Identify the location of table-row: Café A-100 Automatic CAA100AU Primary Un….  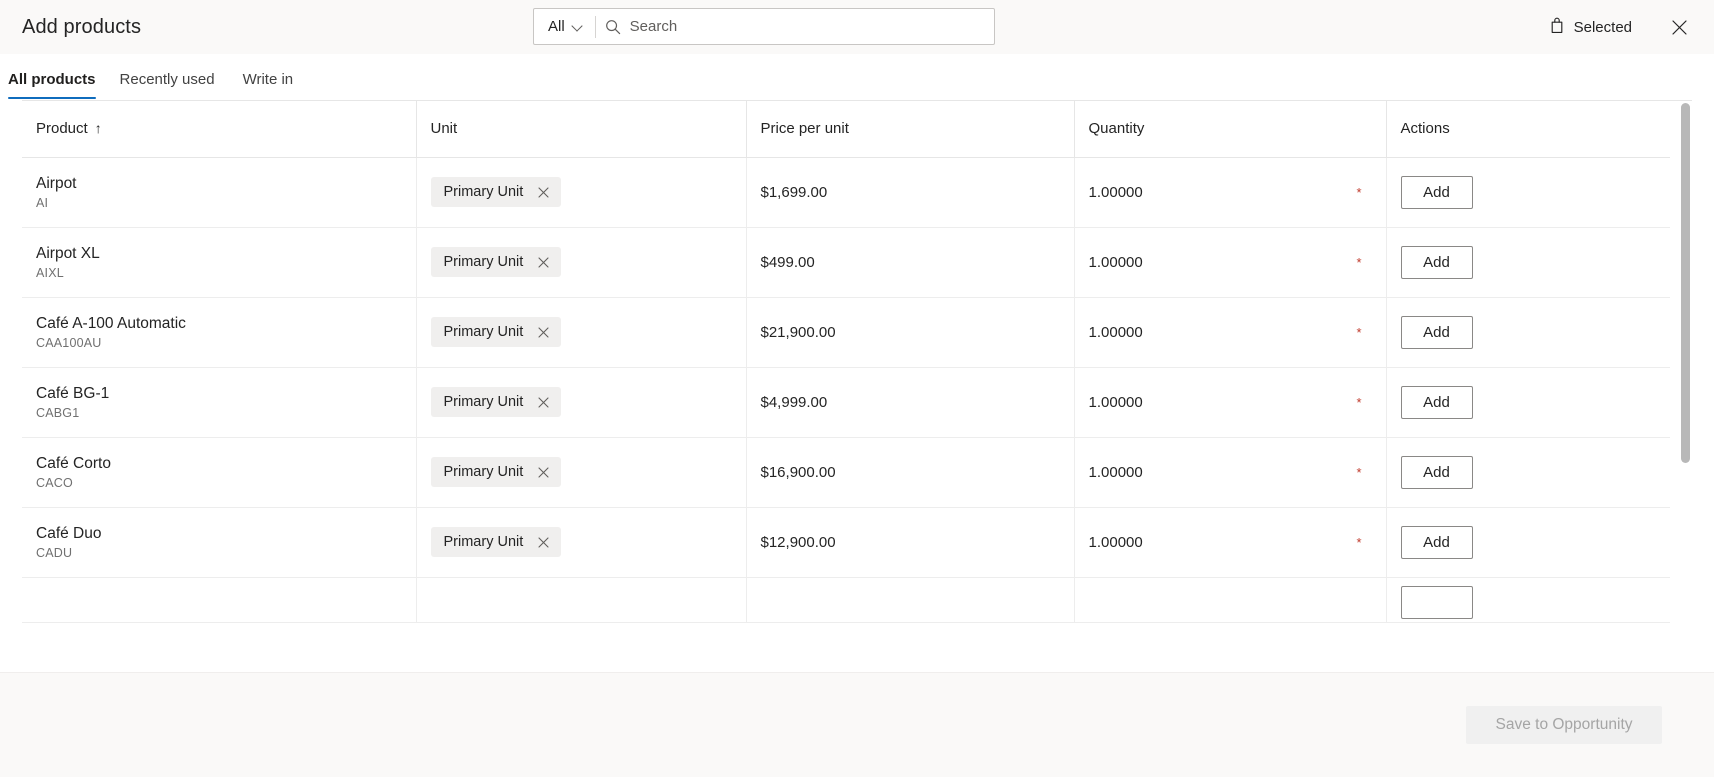
(846, 332).